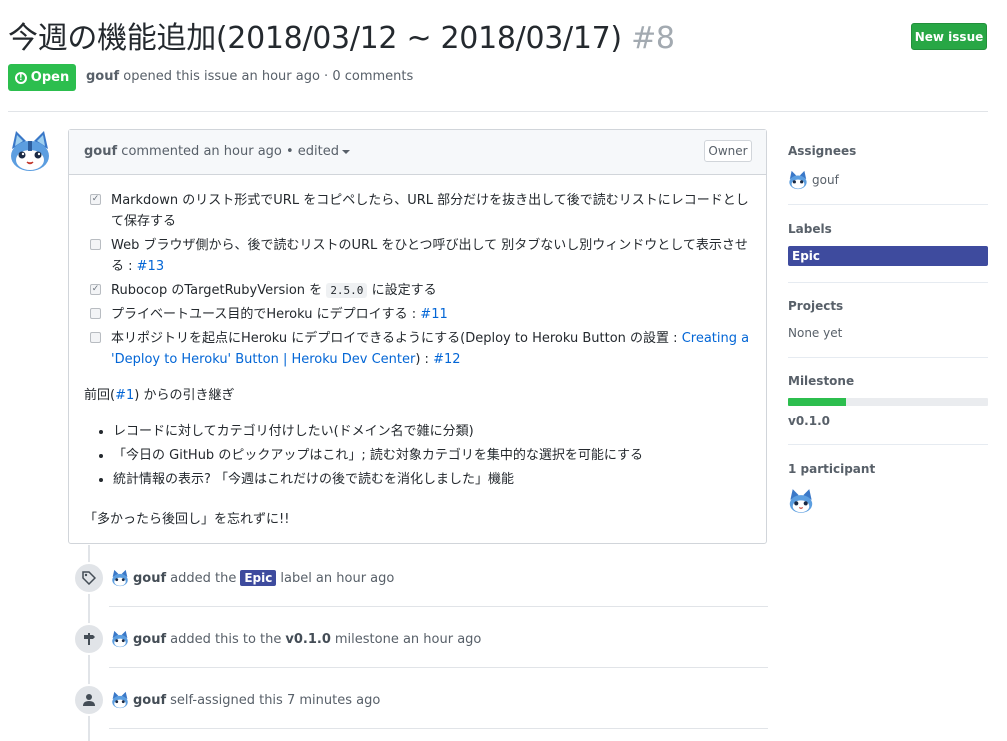  I want to click on assignee: gouf, so click(813, 180).